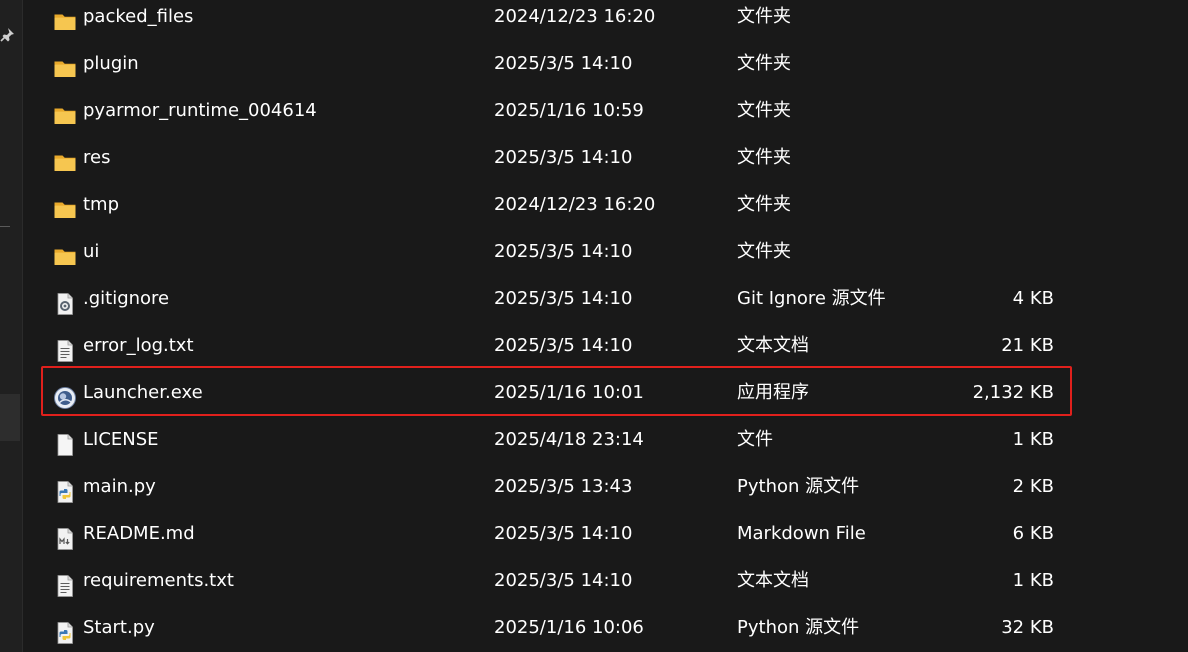 Image resolution: width=1188 pixels, height=652 pixels. What do you see at coordinates (755, 439) in the screenshot?
I see `file-type: 文件` at bounding box center [755, 439].